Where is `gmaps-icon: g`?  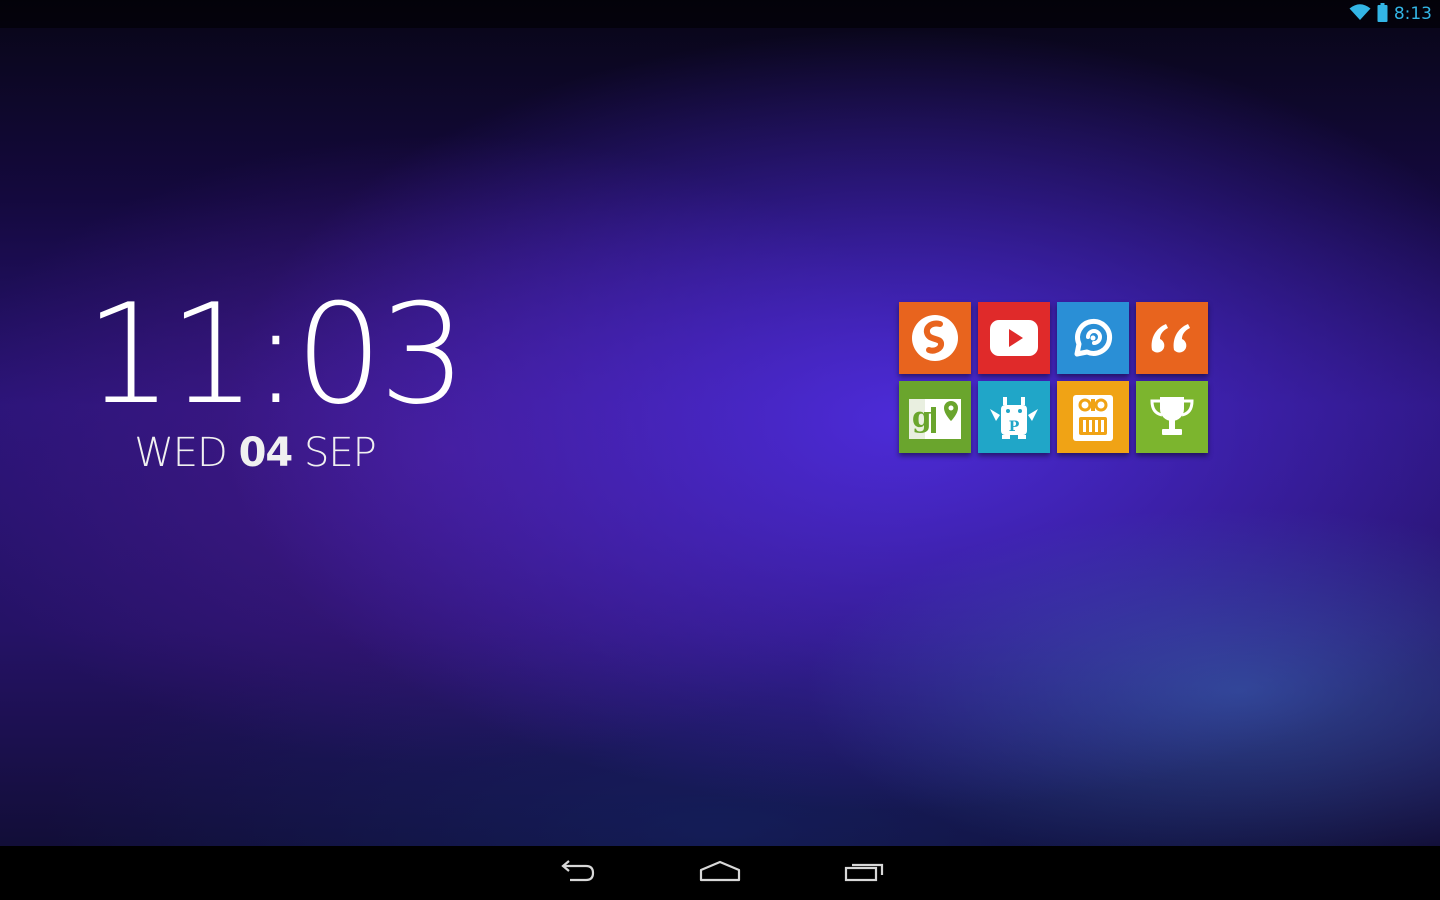
gmaps-icon: g is located at coordinates (935, 417).